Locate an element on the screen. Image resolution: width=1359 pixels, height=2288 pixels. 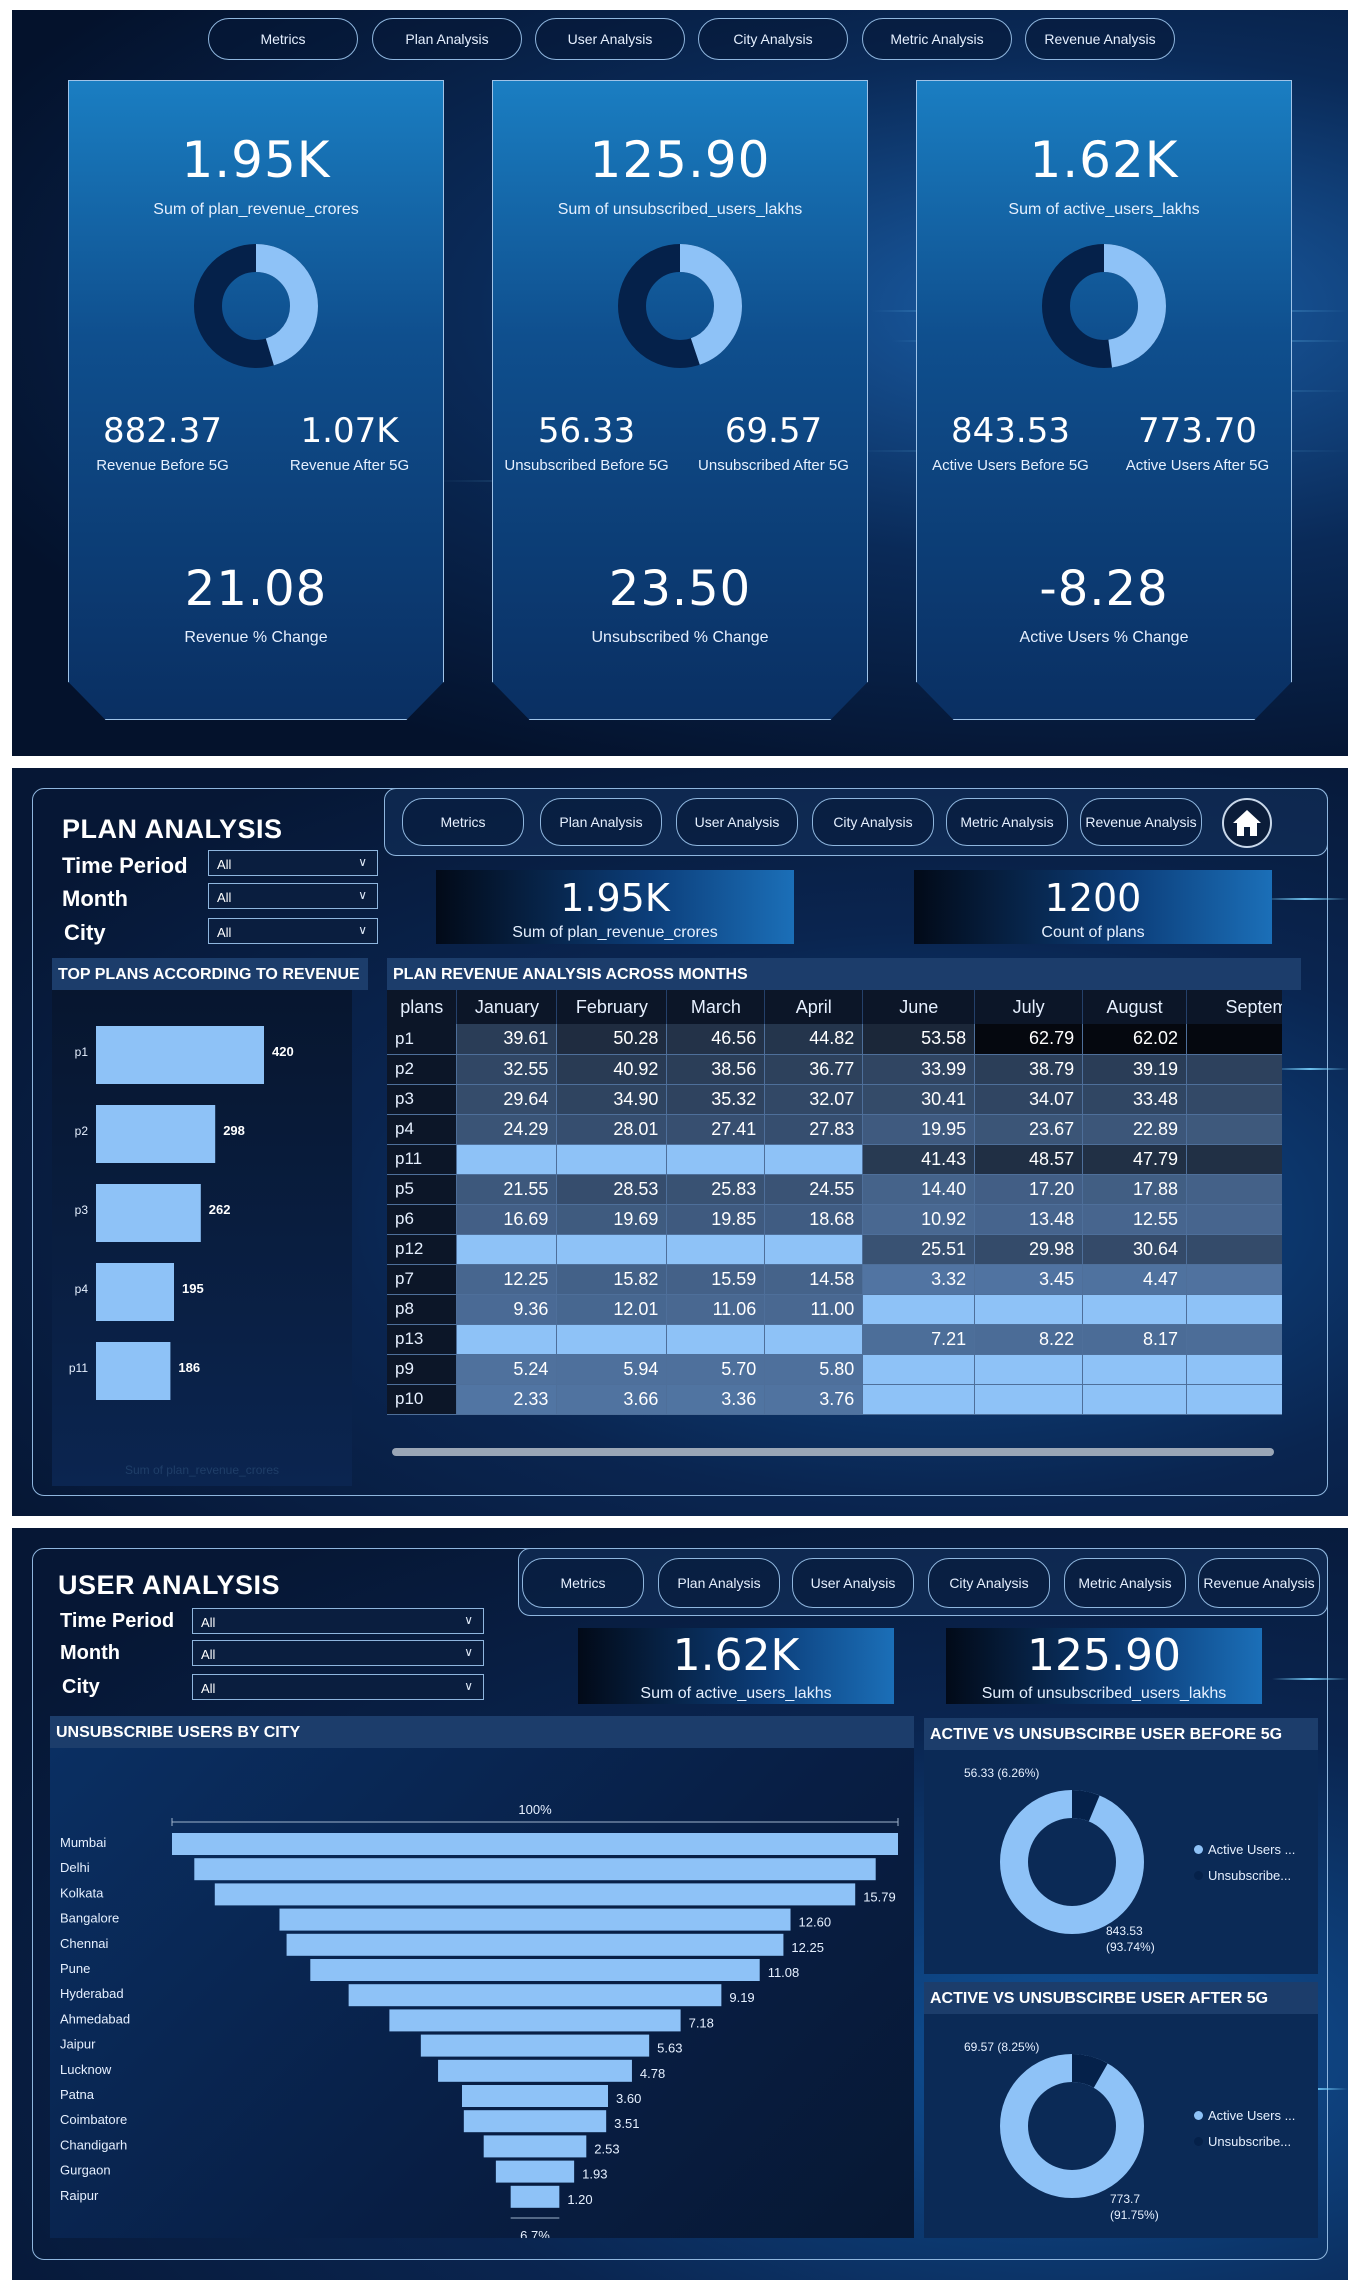
matrix-column-header: plans is located at coordinates (422, 1007).